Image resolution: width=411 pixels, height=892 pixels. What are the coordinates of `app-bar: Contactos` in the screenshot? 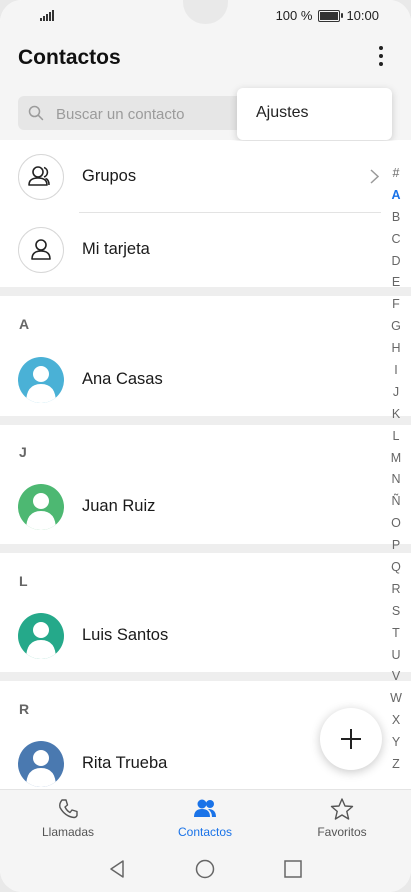 It's located at (205, 59).